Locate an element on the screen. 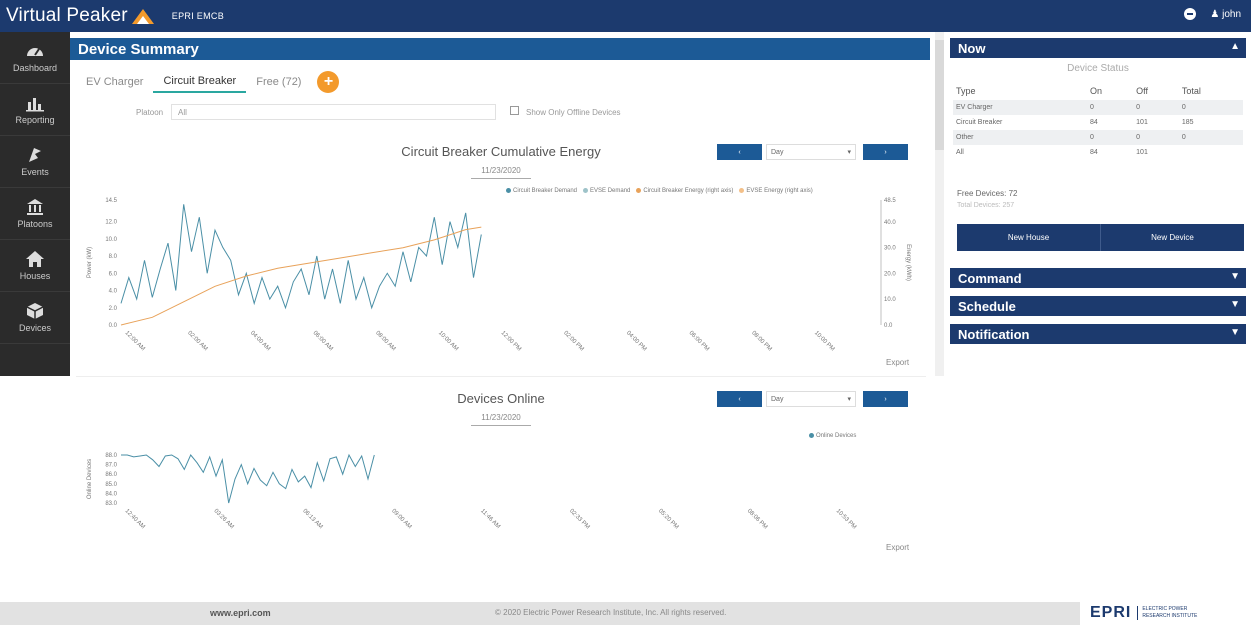 Image resolution: width=1251 pixels, height=625 pixels. table-cell: Circuit Breaker is located at coordinates (979, 122).